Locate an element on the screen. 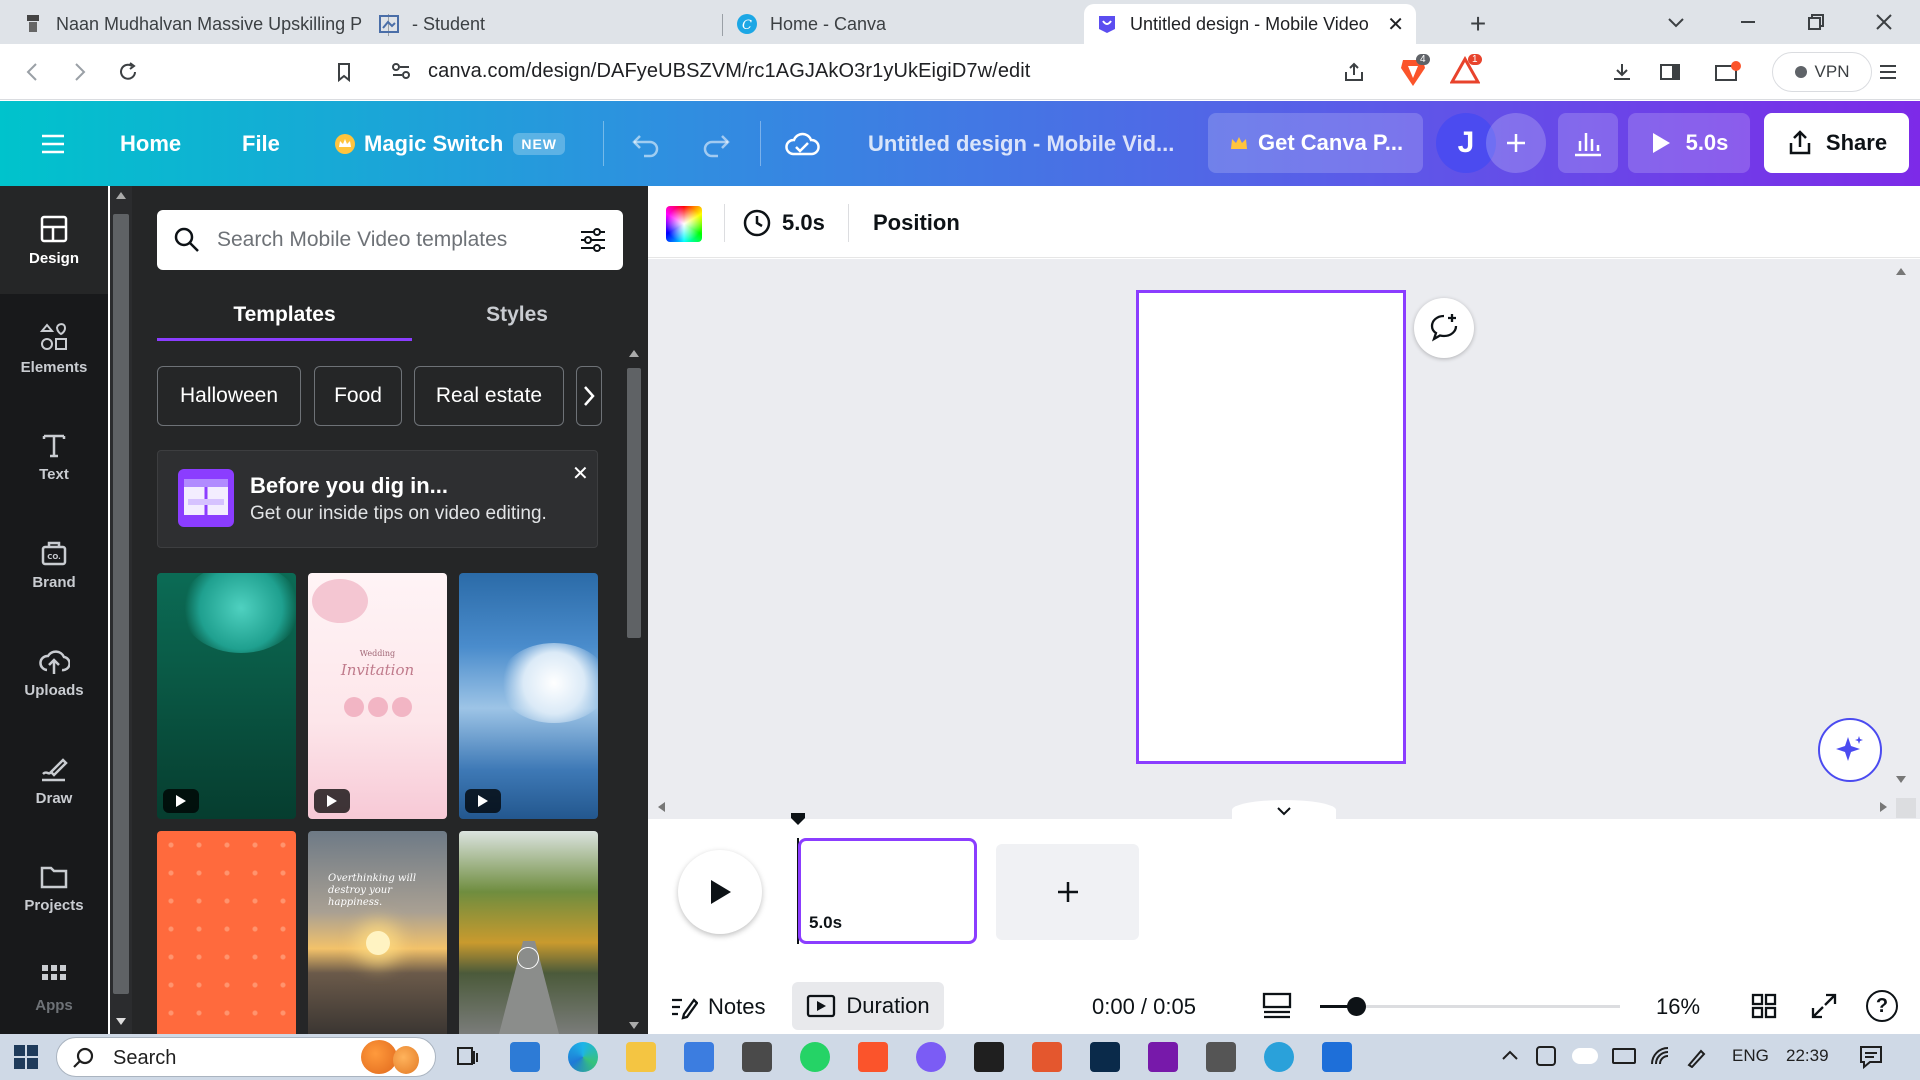 Image resolution: width=1920 pixels, height=1080 pixels. duration-view-button: Duration is located at coordinates (868, 1006).